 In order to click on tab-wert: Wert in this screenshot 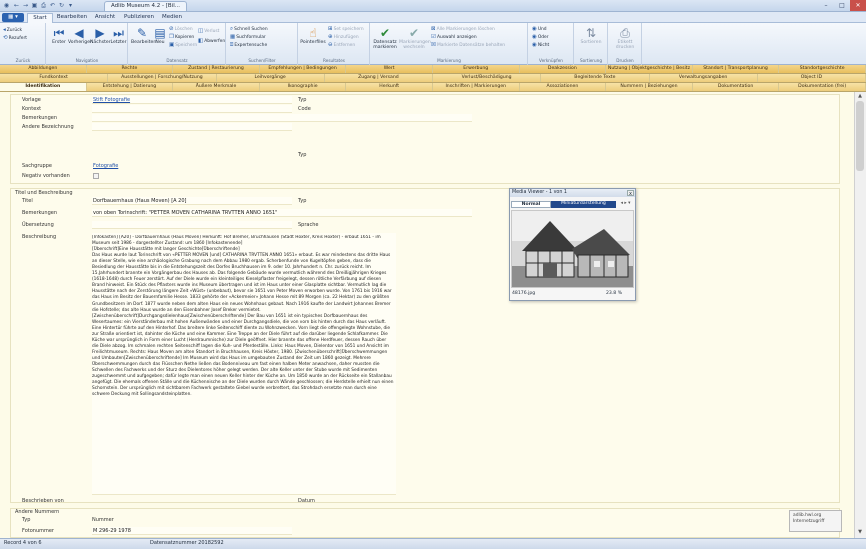, I will do `click(389, 69)`.